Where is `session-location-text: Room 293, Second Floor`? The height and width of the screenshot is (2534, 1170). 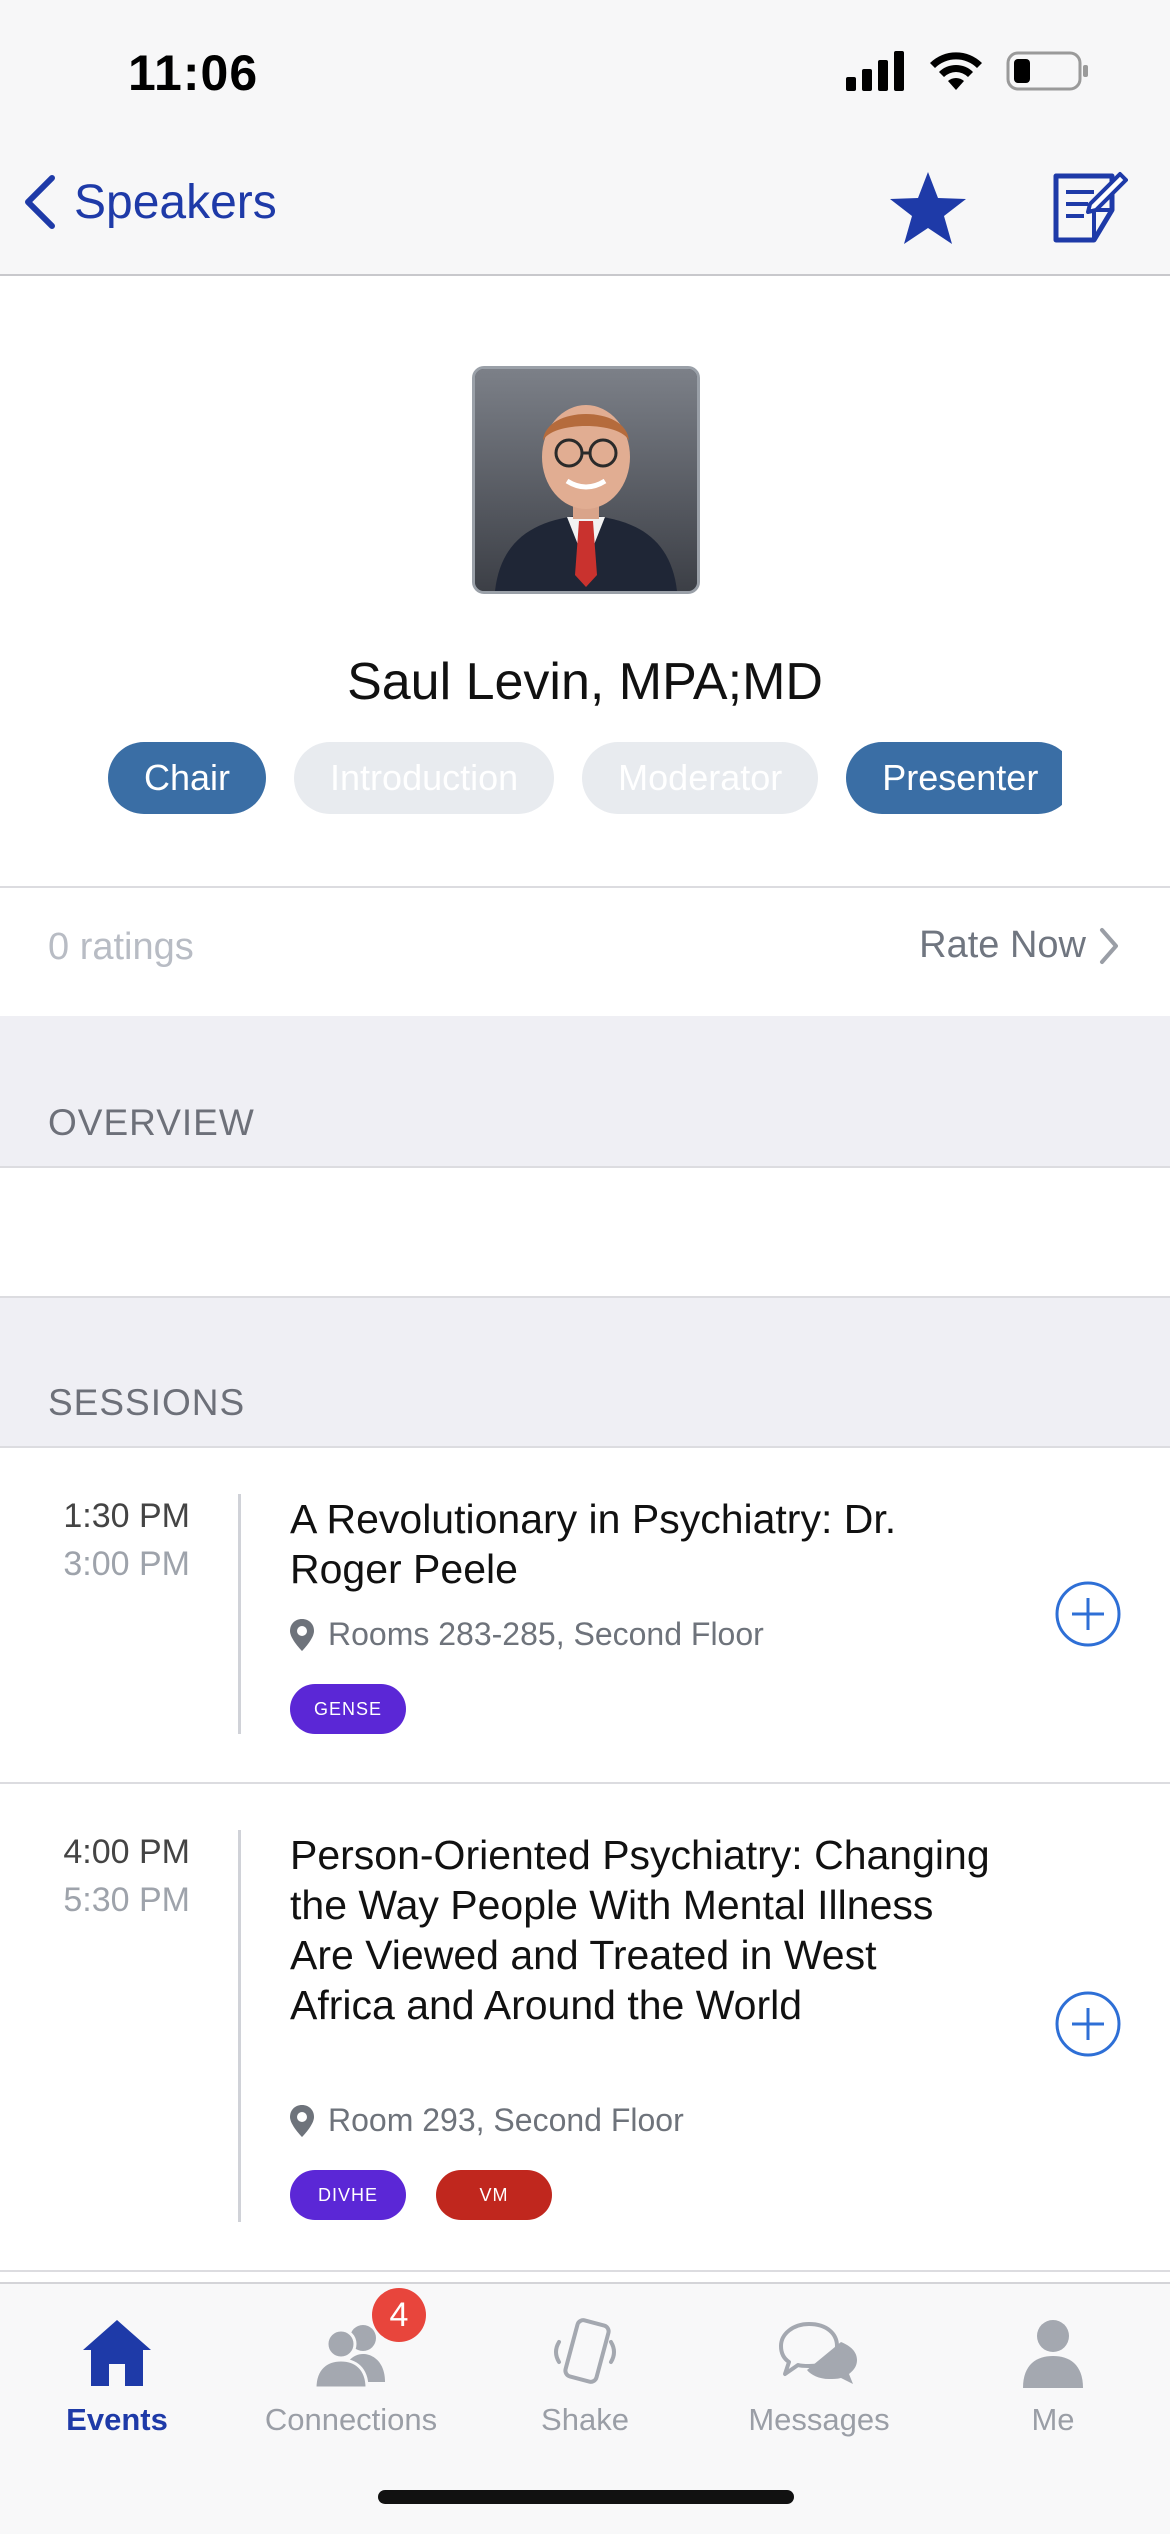 session-location-text: Room 293, Second Floor is located at coordinates (506, 2120).